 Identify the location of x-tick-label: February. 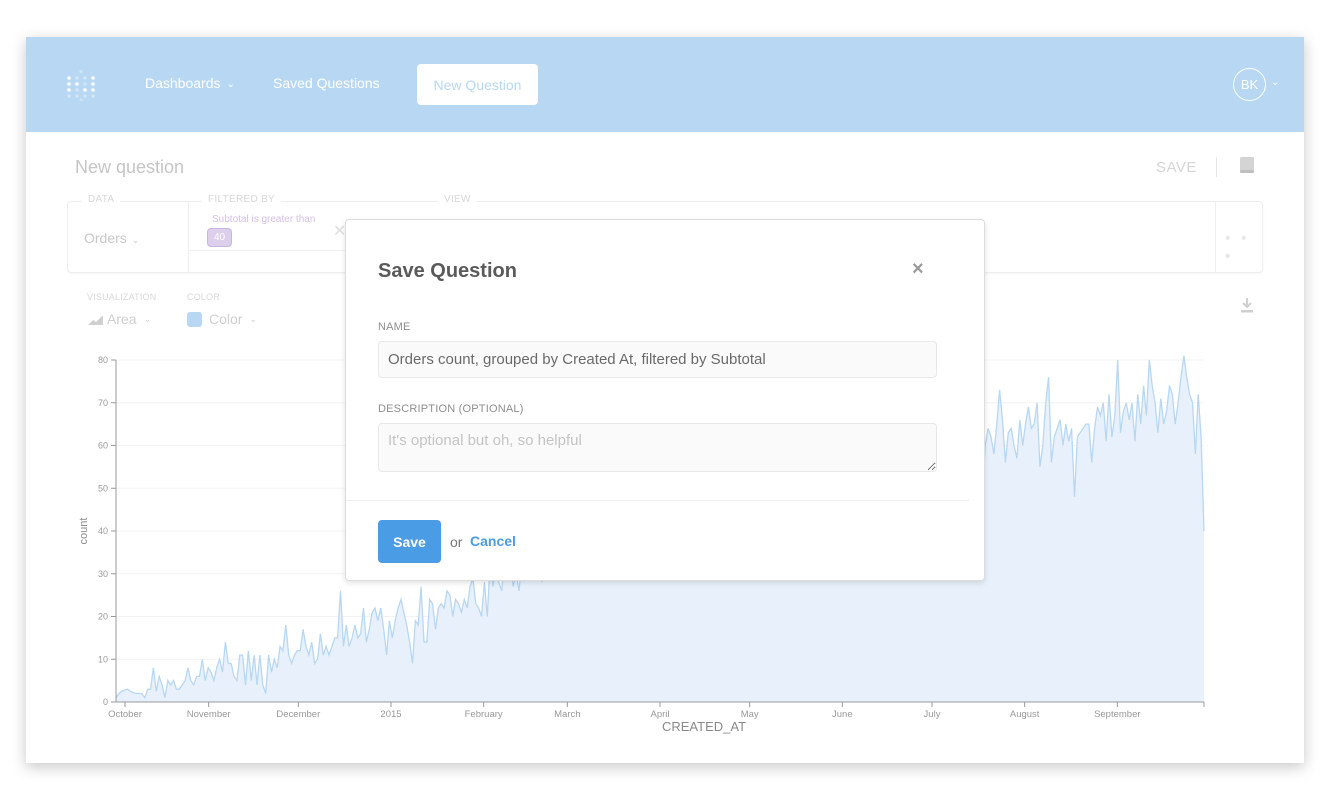
(484, 714).